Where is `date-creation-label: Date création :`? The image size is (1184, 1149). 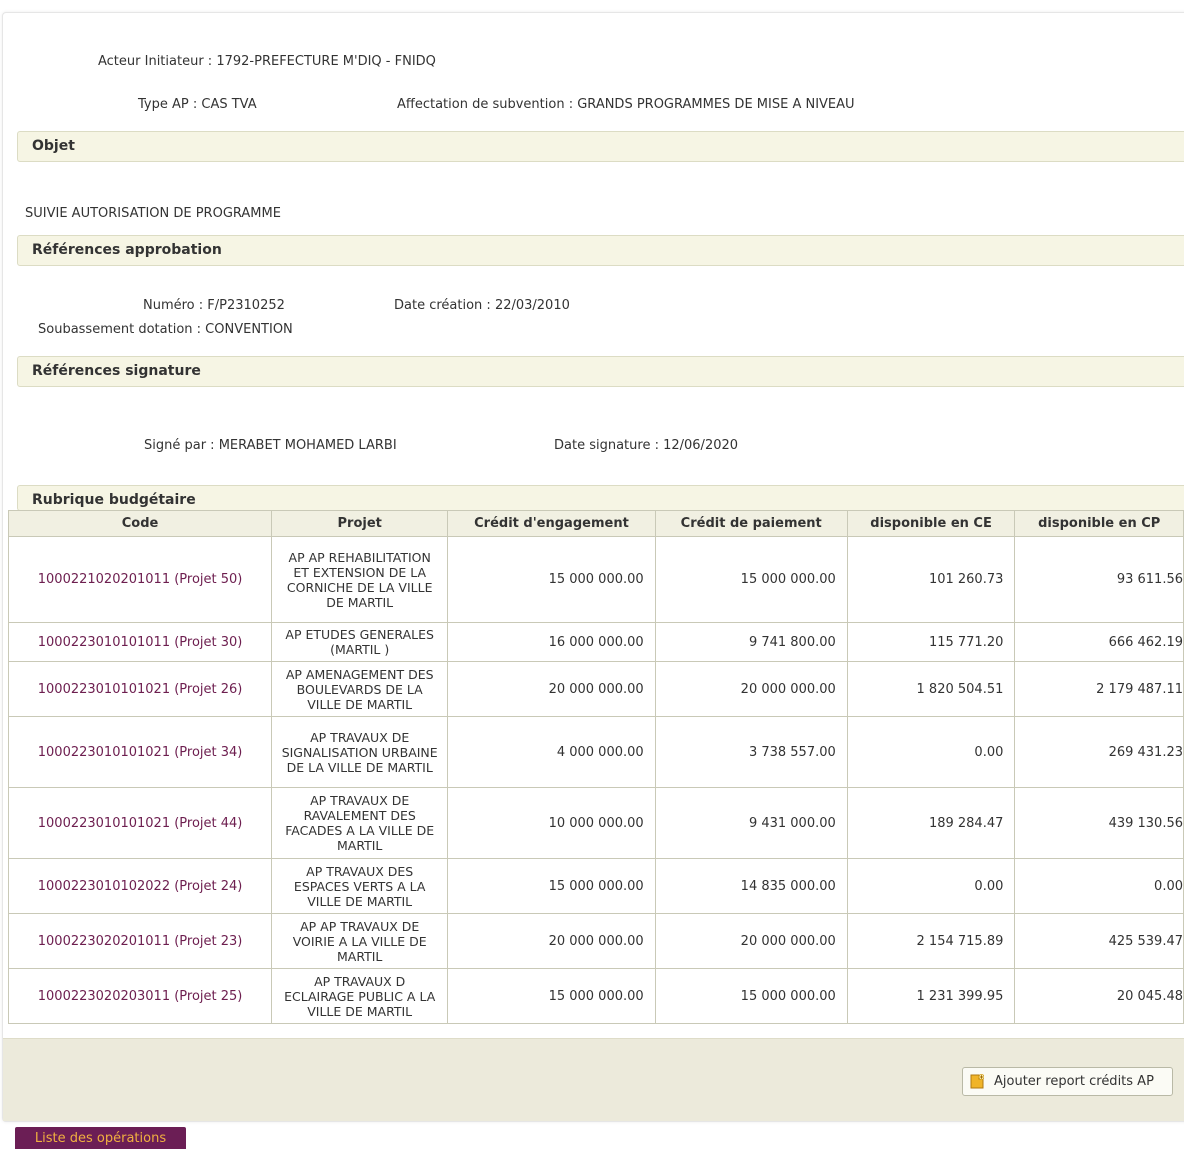 date-creation-label: Date création : is located at coordinates (442, 305).